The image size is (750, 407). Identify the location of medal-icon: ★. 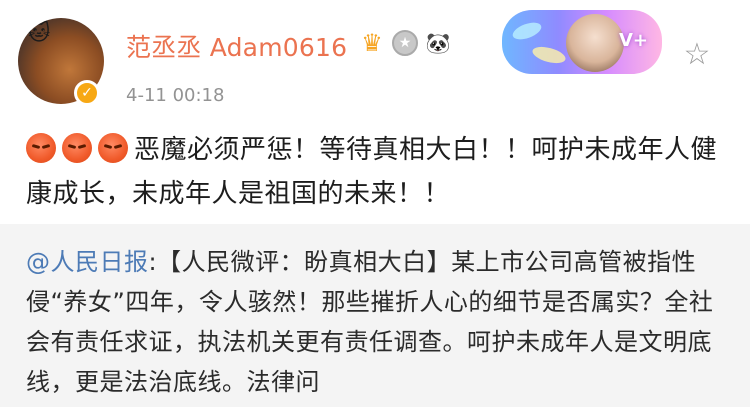
(405, 43).